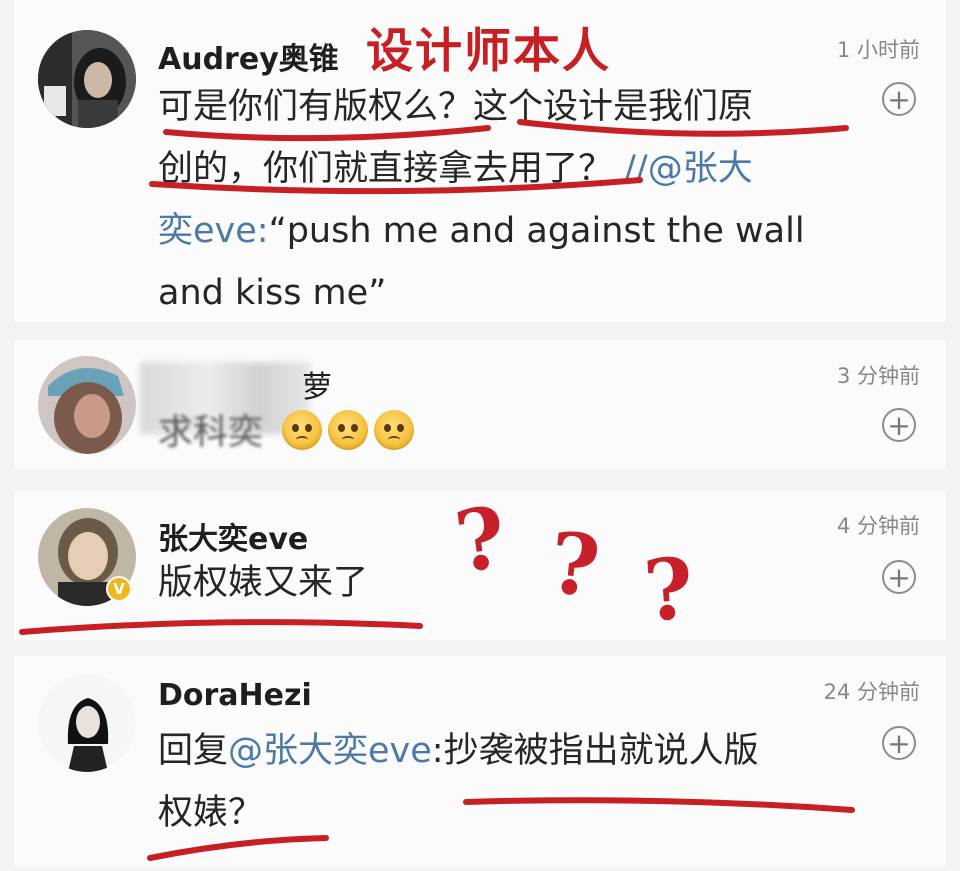 This screenshot has height=871, width=960. Describe the element at coordinates (456, 107) in the screenshot. I see `comment-line: 可是你们有版权么？这个设计是我们原` at that location.